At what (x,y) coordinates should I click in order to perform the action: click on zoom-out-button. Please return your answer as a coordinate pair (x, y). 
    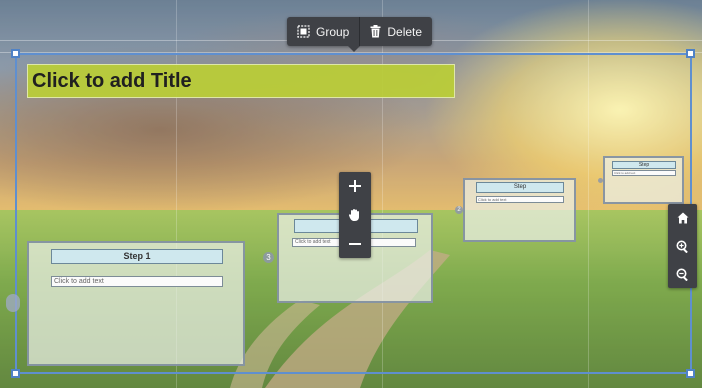
    Looking at the image, I should click on (682, 274).